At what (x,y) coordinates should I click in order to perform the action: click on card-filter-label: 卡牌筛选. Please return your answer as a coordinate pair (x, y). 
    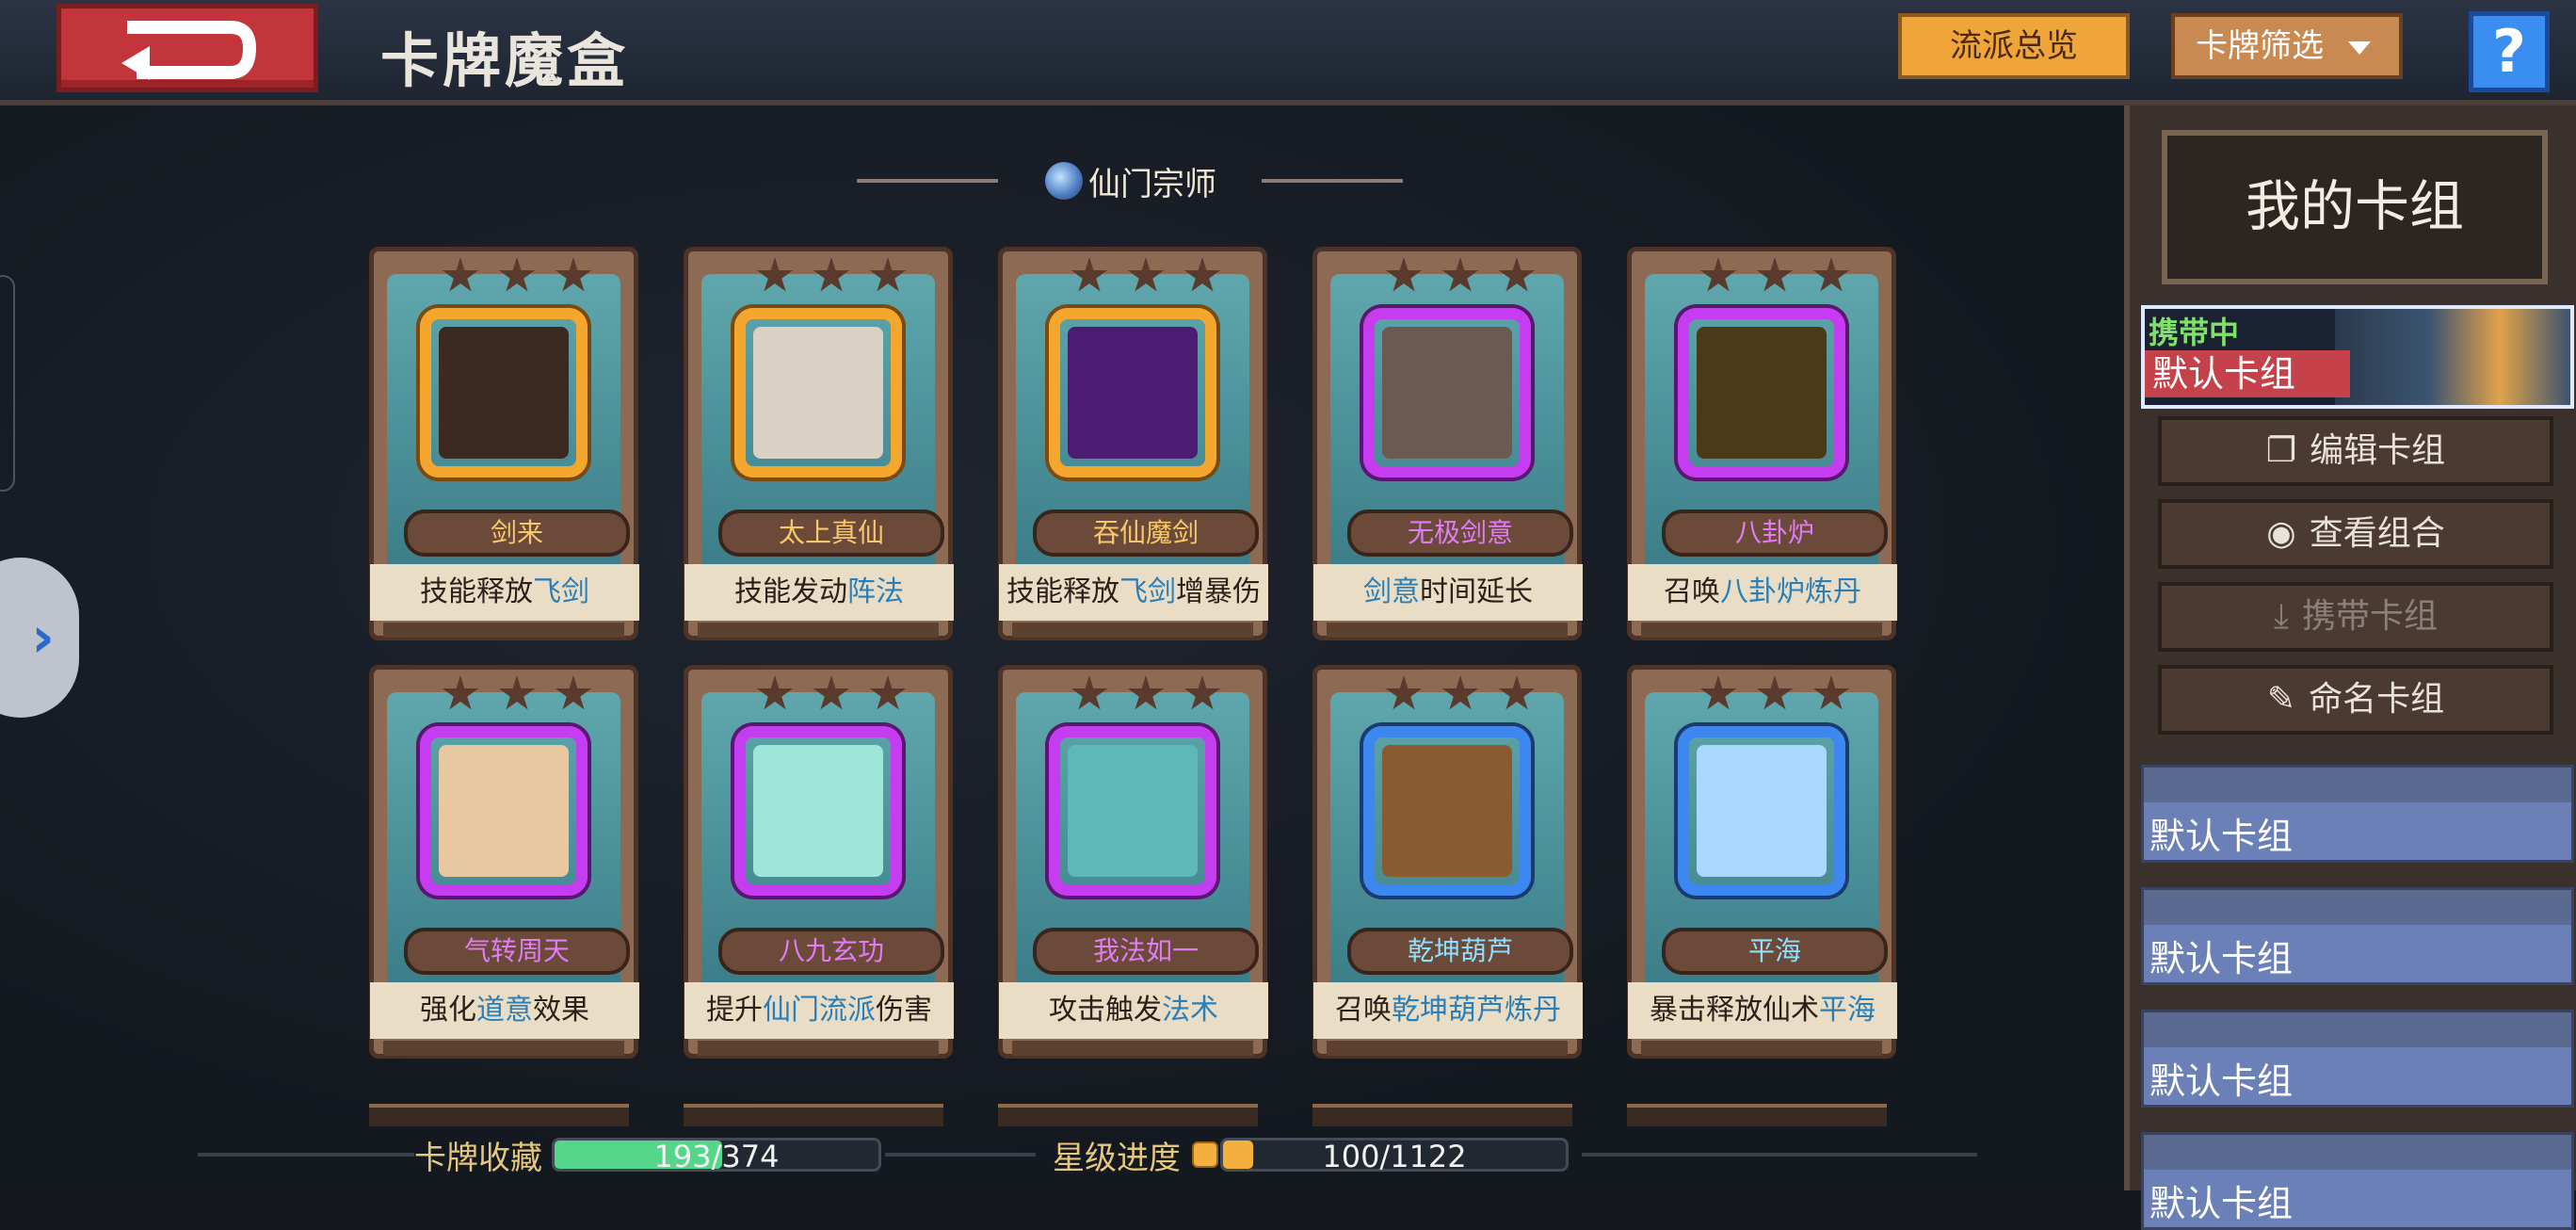
    Looking at the image, I should click on (2260, 46).